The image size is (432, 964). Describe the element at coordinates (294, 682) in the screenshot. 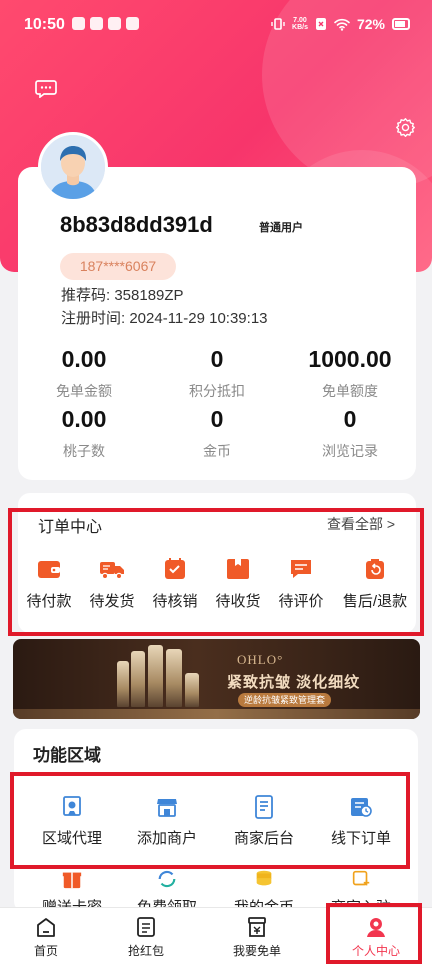

I see `banner-slogan: 紧致抗皱 淡化细纹` at that location.